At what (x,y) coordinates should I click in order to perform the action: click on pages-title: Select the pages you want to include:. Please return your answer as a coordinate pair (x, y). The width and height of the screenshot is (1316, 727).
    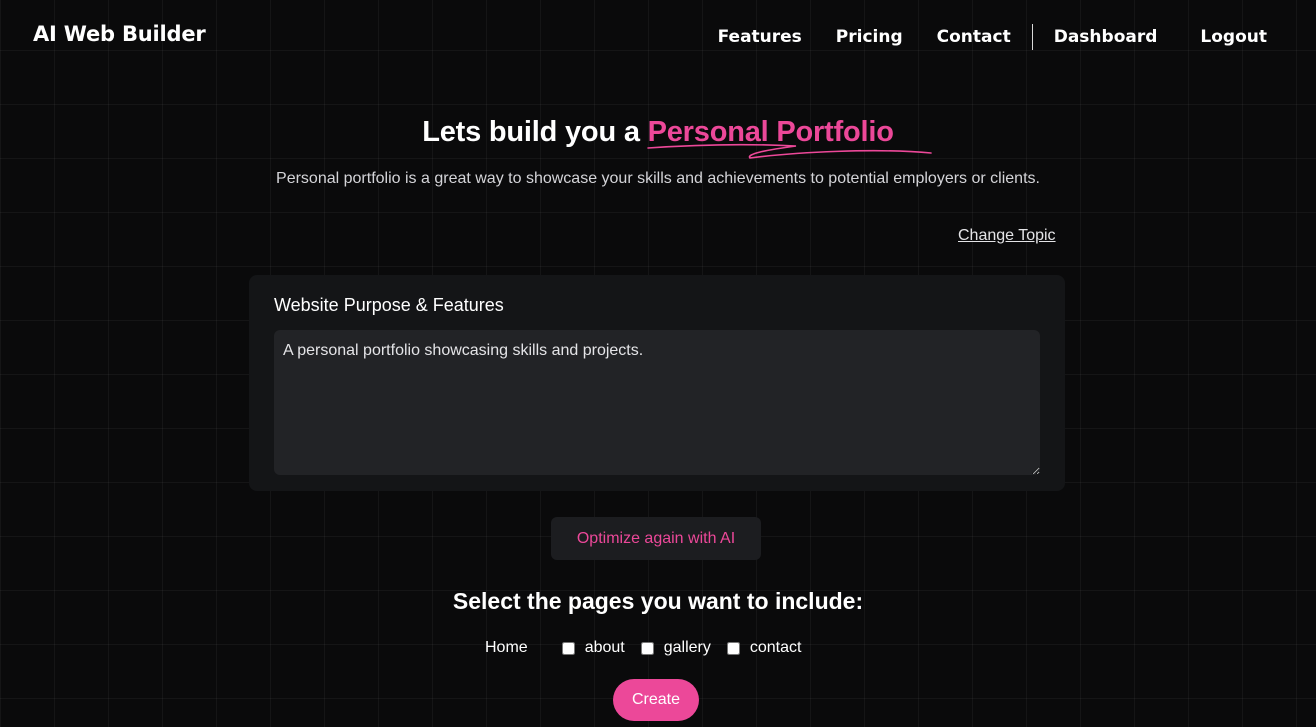
    Looking at the image, I should click on (658, 601).